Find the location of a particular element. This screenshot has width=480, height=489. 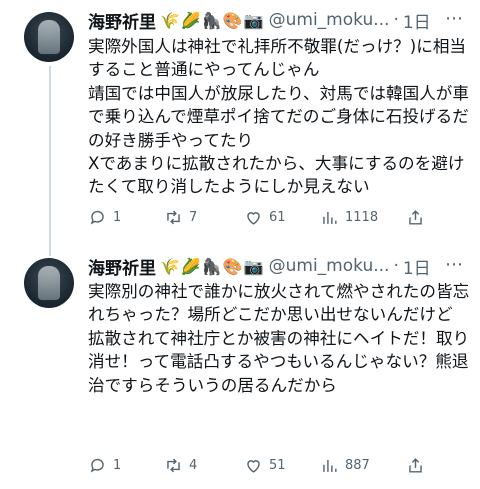

like-button: 61 is located at coordinates (282, 217).